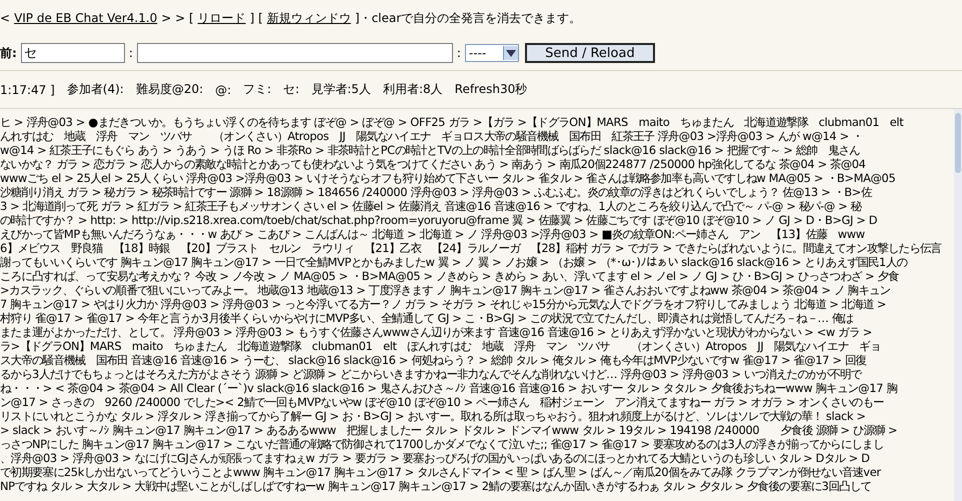  Describe the element at coordinates (448, 388) in the screenshot. I see `chat-log-line: ね・・・> < 茶@04 > 茶@04 > All Clear (´ー`)v slack@16 slack@16 > 鬼さんおひさ～ﾉｼ 音速@16 音速@16 > おいすー タル > タタル > 夕食後おちねーwww 胸キュン@17 胸` at that location.